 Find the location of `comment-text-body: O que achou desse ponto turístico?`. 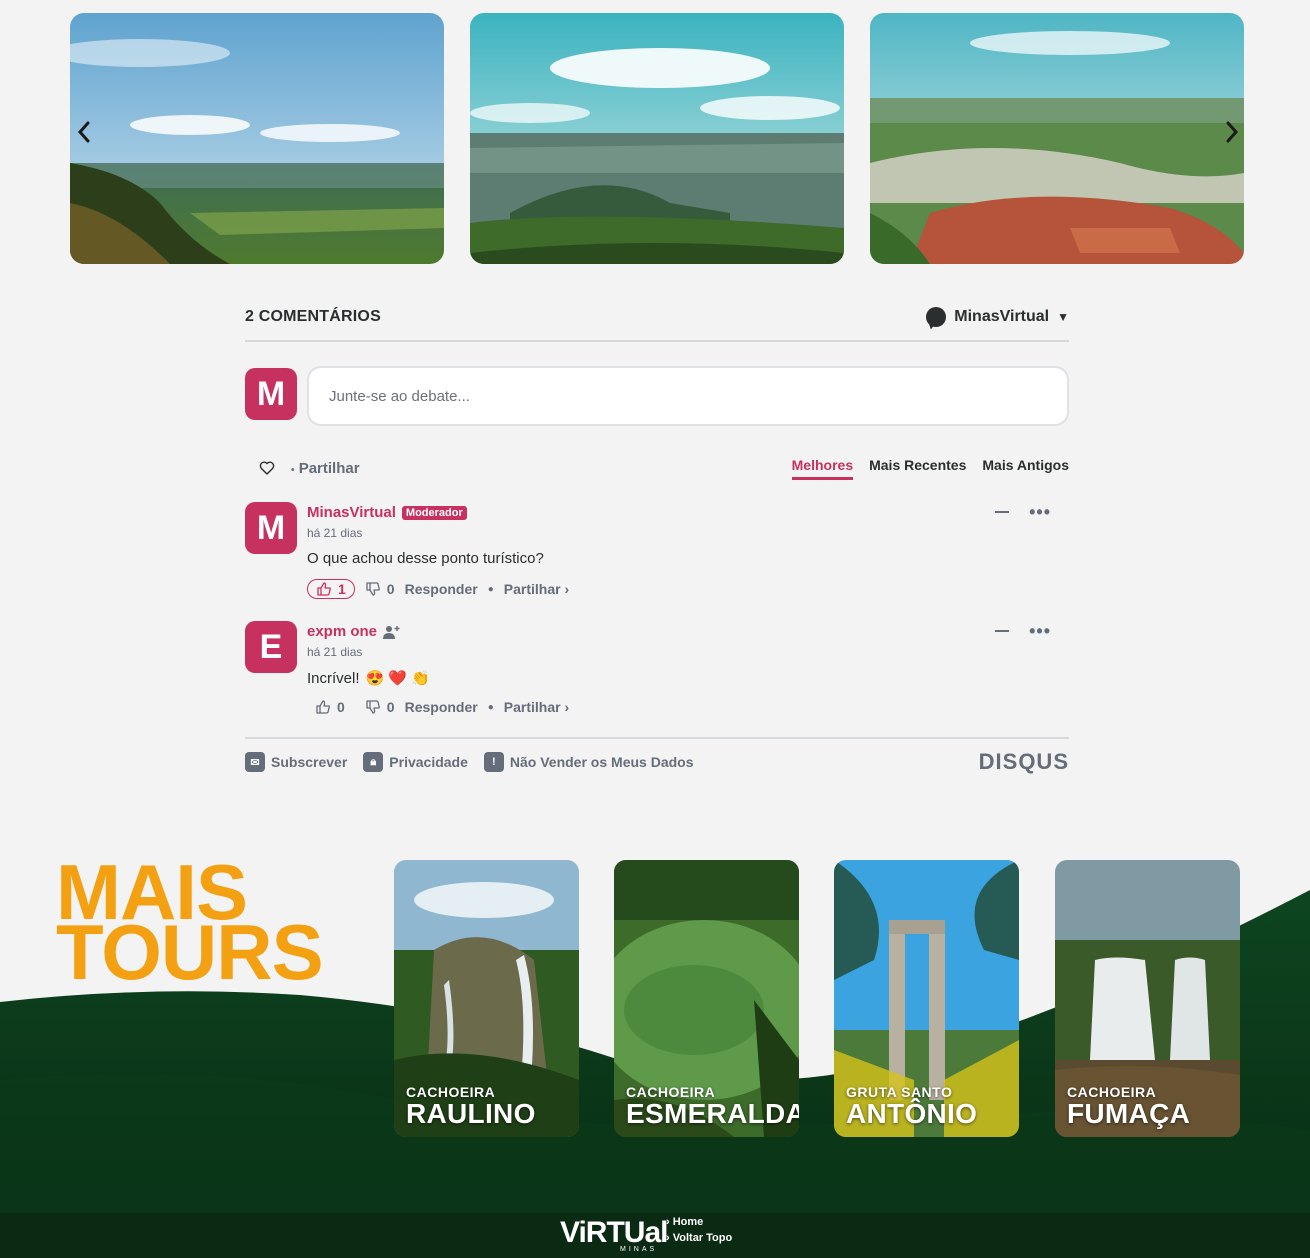

comment-text-body: O que achou desse ponto turístico? is located at coordinates (425, 558).